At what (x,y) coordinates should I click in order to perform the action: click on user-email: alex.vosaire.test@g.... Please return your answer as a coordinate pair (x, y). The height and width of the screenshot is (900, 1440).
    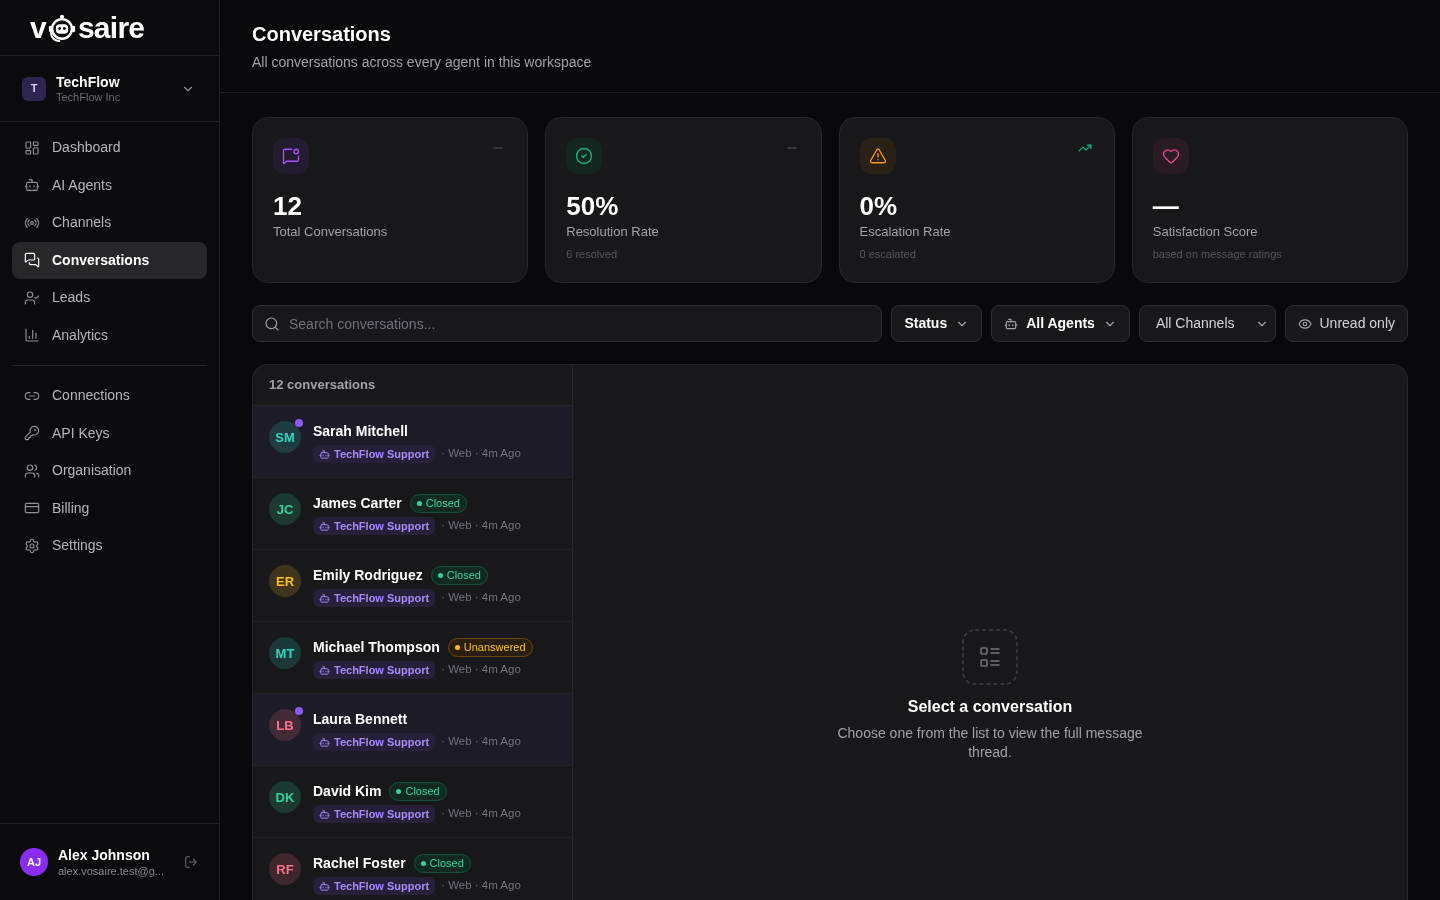
    Looking at the image, I should click on (111, 871).